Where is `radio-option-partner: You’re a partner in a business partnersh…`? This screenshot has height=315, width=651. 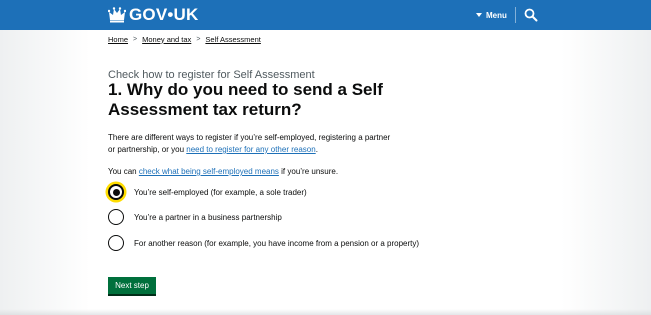
radio-option-partner: You’re a partner in a business partnersh… is located at coordinates (271, 217).